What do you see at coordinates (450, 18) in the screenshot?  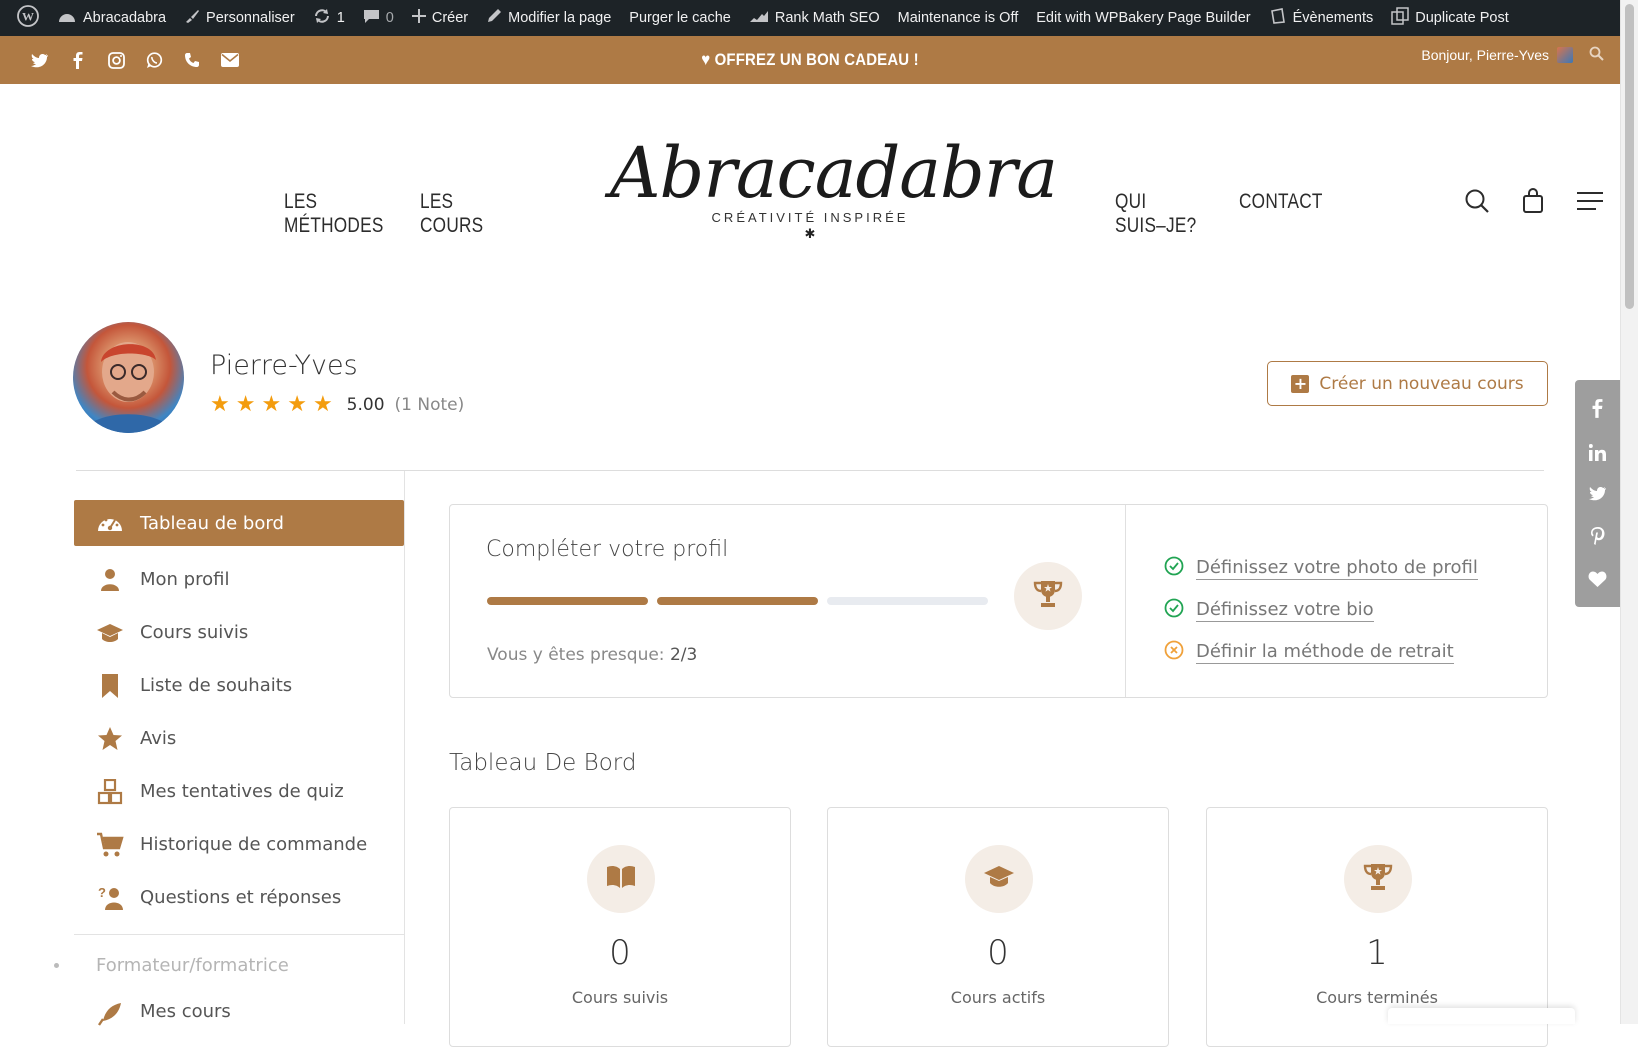 I see `new-label: Créer` at bounding box center [450, 18].